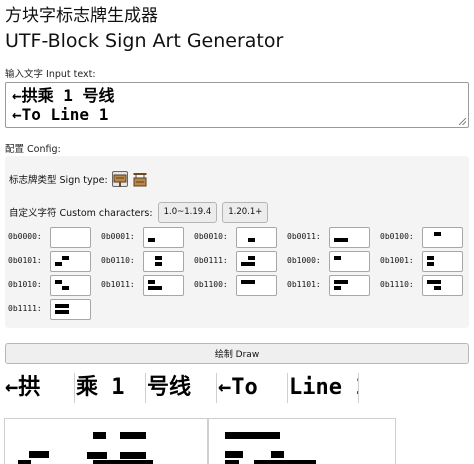 This screenshot has height=464, width=474. I want to click on custom-char-cell: 0b1001:, so click(423, 262).